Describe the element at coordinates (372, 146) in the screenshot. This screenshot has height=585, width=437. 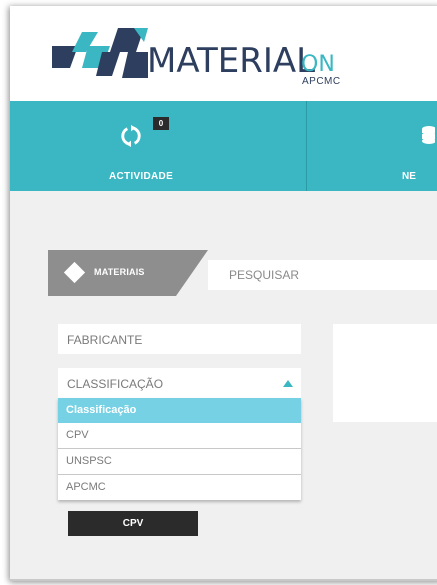
I see `nav-item-ne: NE` at that location.